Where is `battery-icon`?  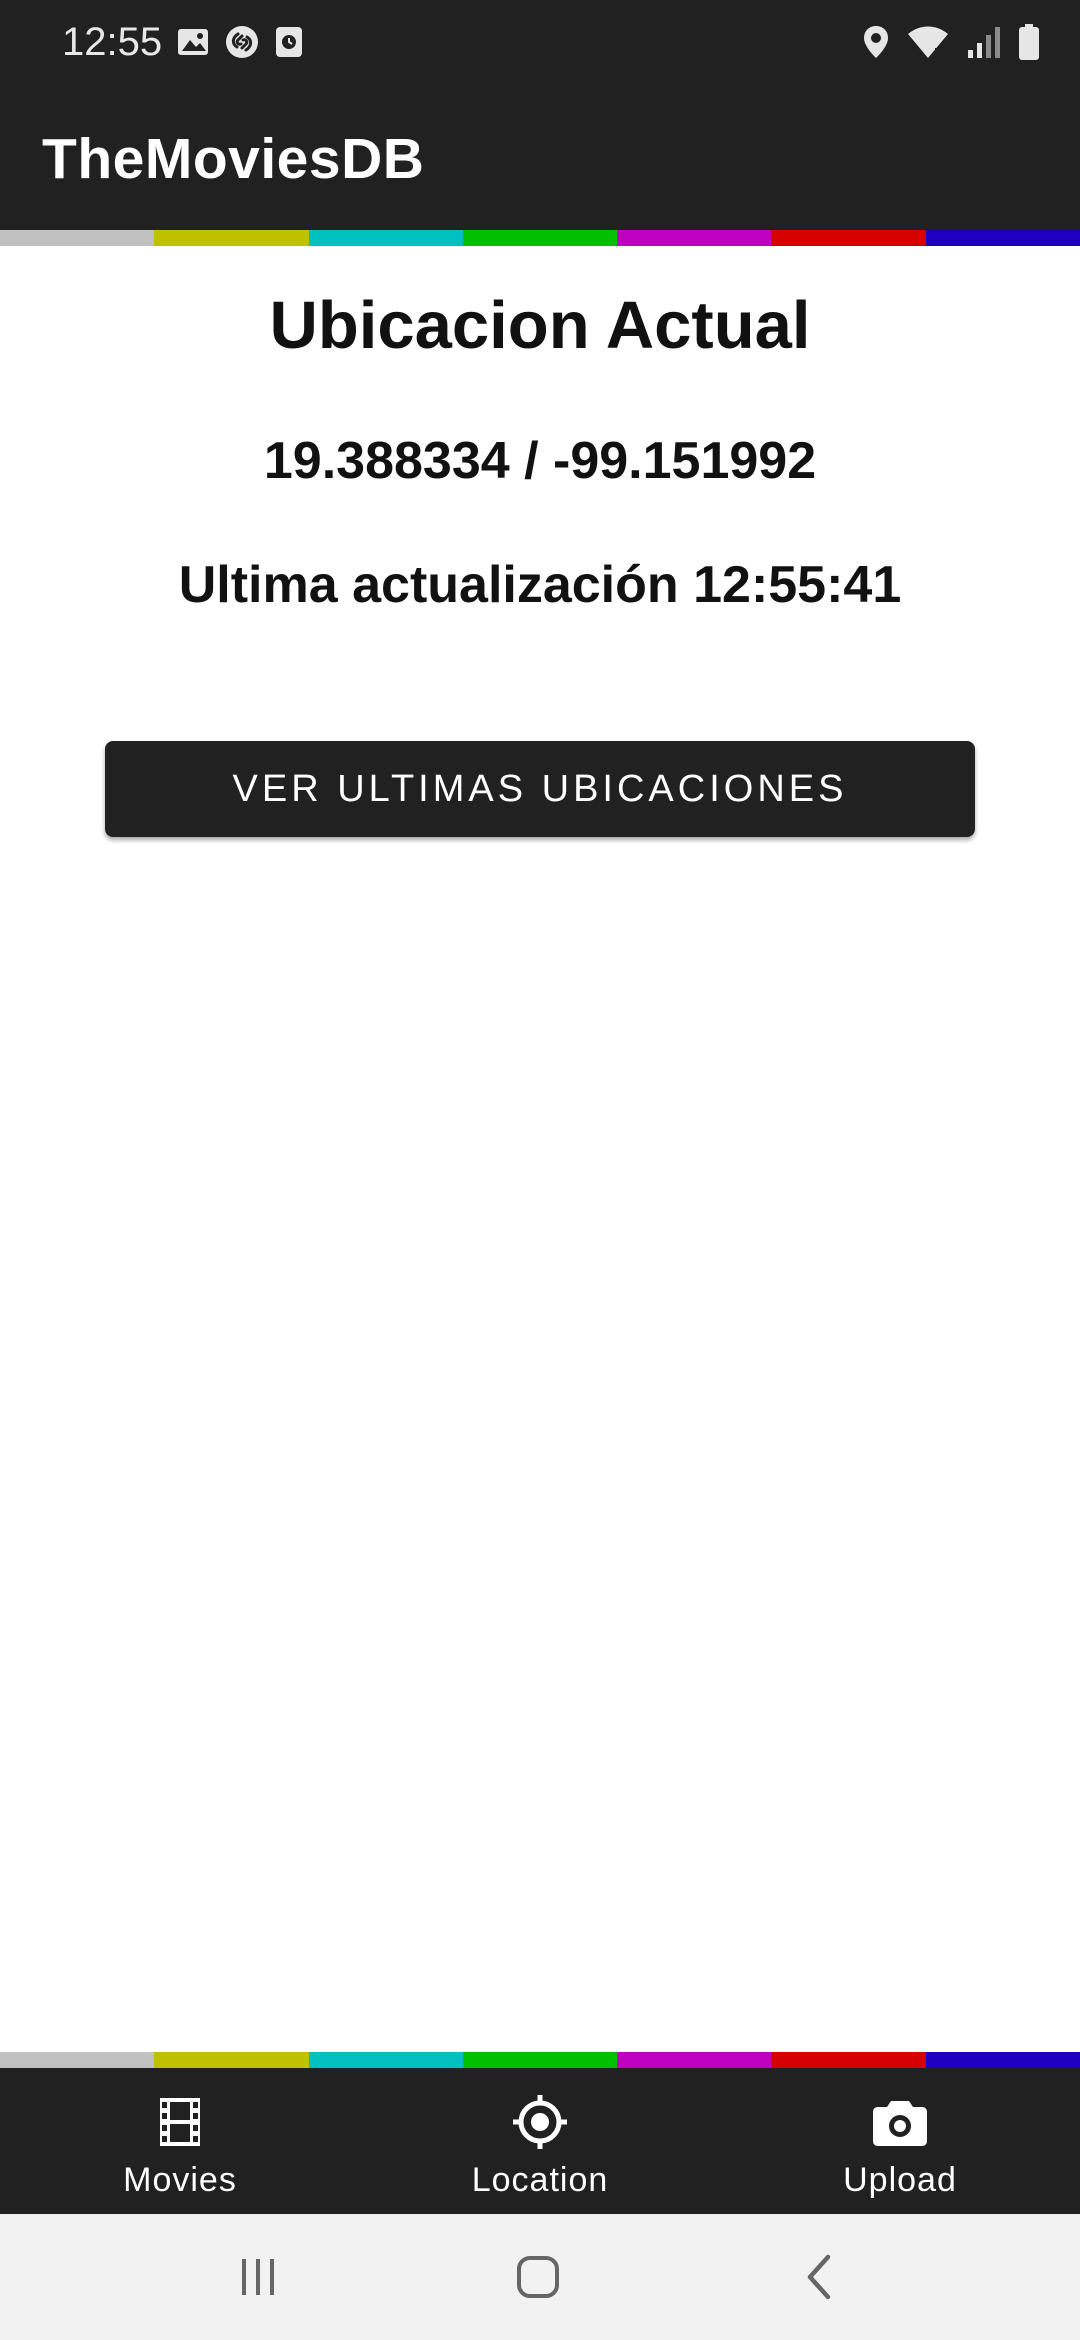 battery-icon is located at coordinates (1029, 42).